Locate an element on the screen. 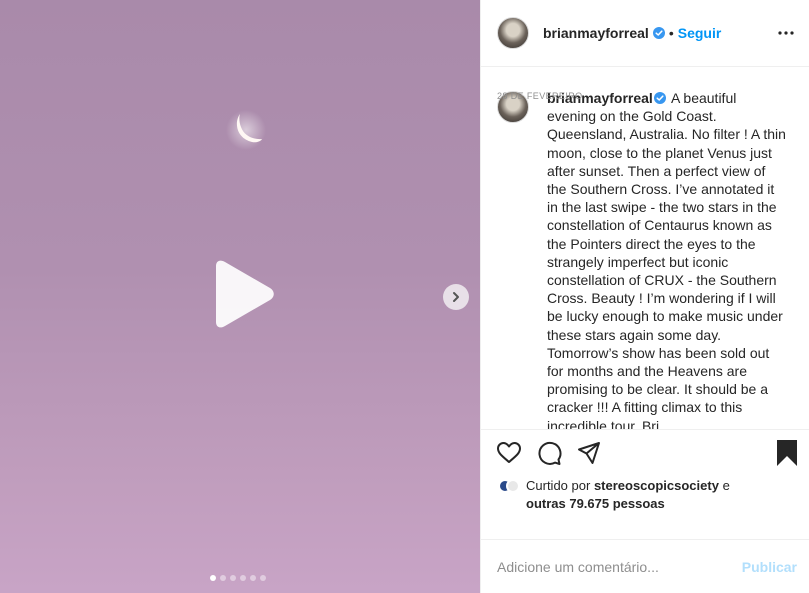 Image resolution: width=809 pixels, height=593 pixels. bookmark-icon is located at coordinates (787, 453).